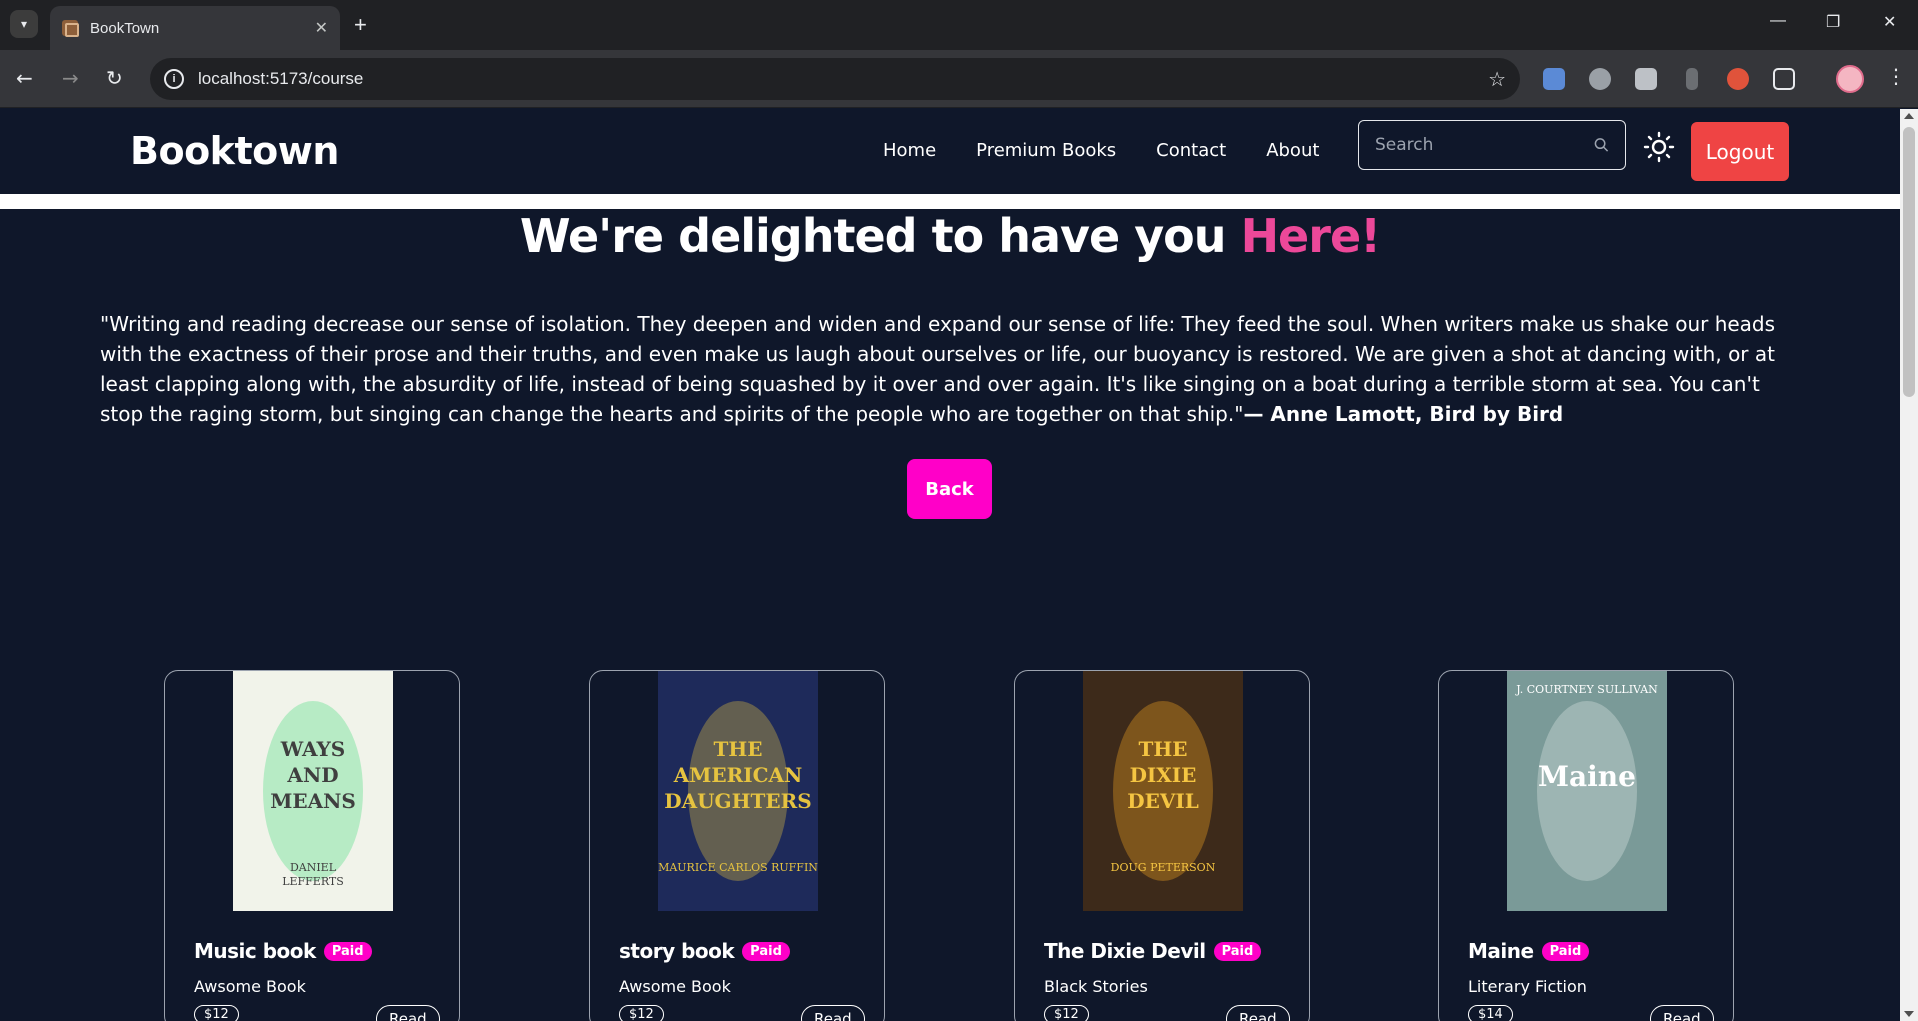  What do you see at coordinates (1659, 147) in the screenshot?
I see `sun-theme-icon` at bounding box center [1659, 147].